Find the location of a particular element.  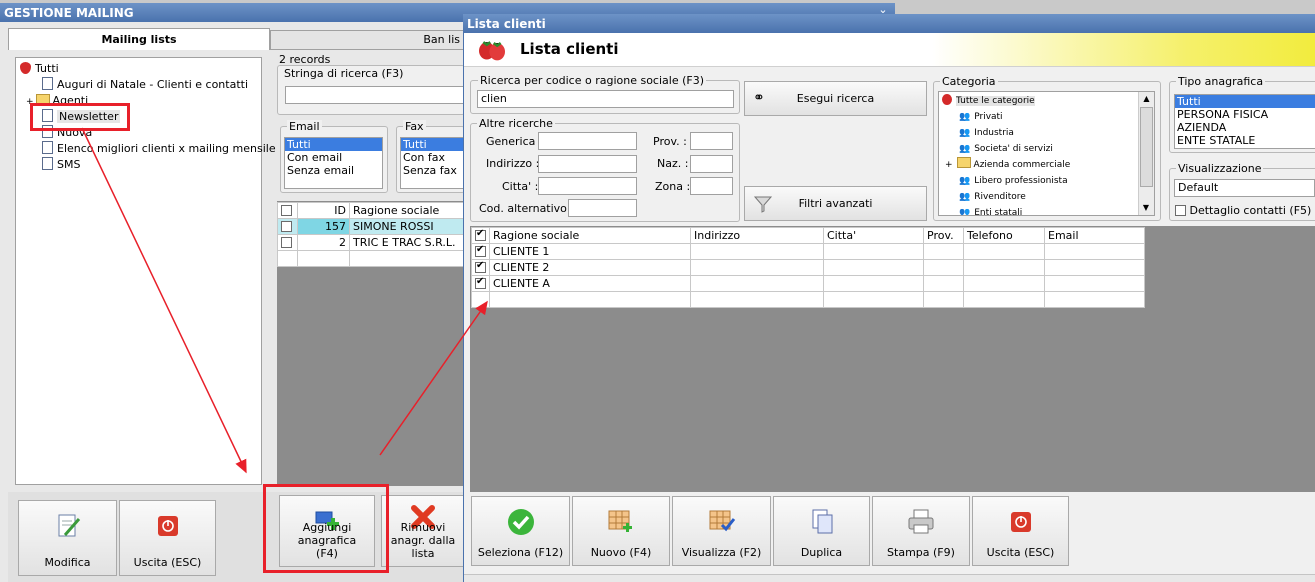

dialog-uscita-button: Uscita (ESC) is located at coordinates (1020, 531).